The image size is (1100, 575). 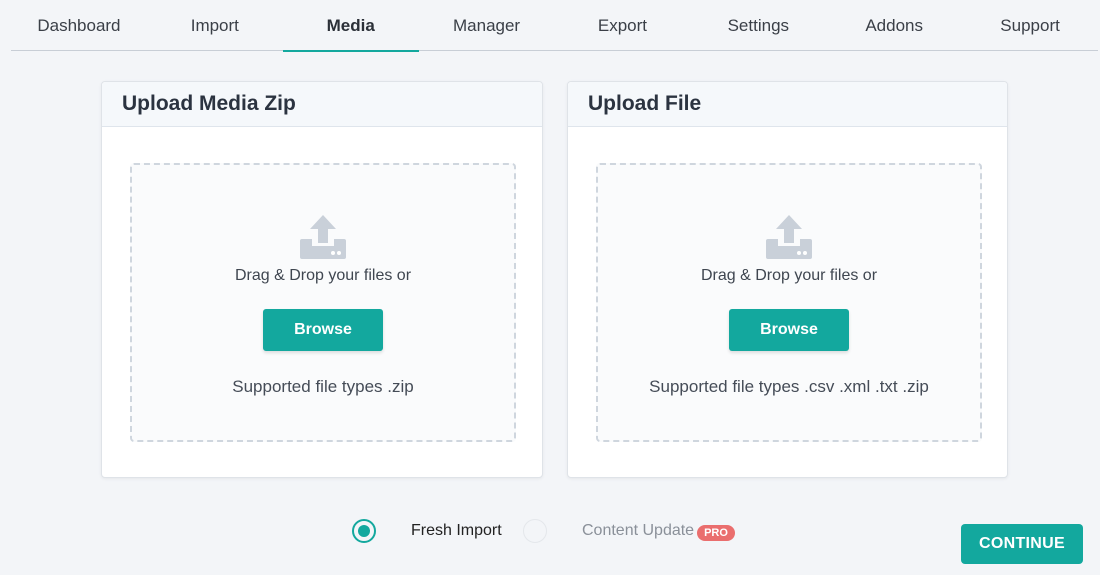 What do you see at coordinates (894, 25) in the screenshot?
I see `tab-addons: Addons` at bounding box center [894, 25].